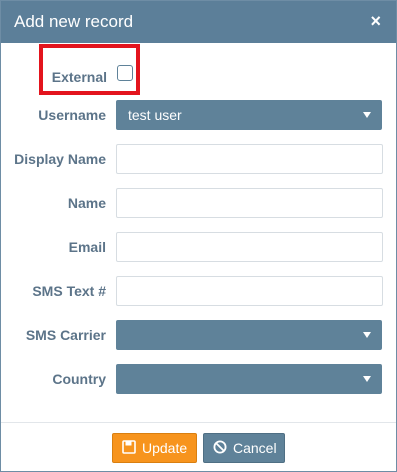  Describe the element at coordinates (375, 21) in the screenshot. I see `close-icon: ×` at that location.